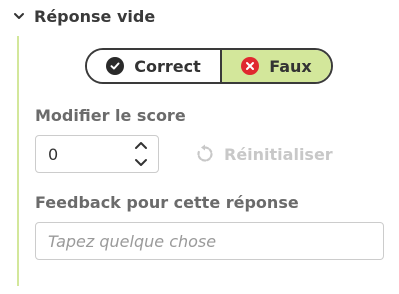 This screenshot has width=399, height=294. What do you see at coordinates (278, 154) in the screenshot?
I see `reset-label: Réinitialiser` at bounding box center [278, 154].